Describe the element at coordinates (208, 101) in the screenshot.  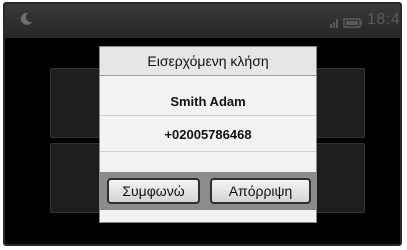
I see `caller-name: Smith Adam` at that location.